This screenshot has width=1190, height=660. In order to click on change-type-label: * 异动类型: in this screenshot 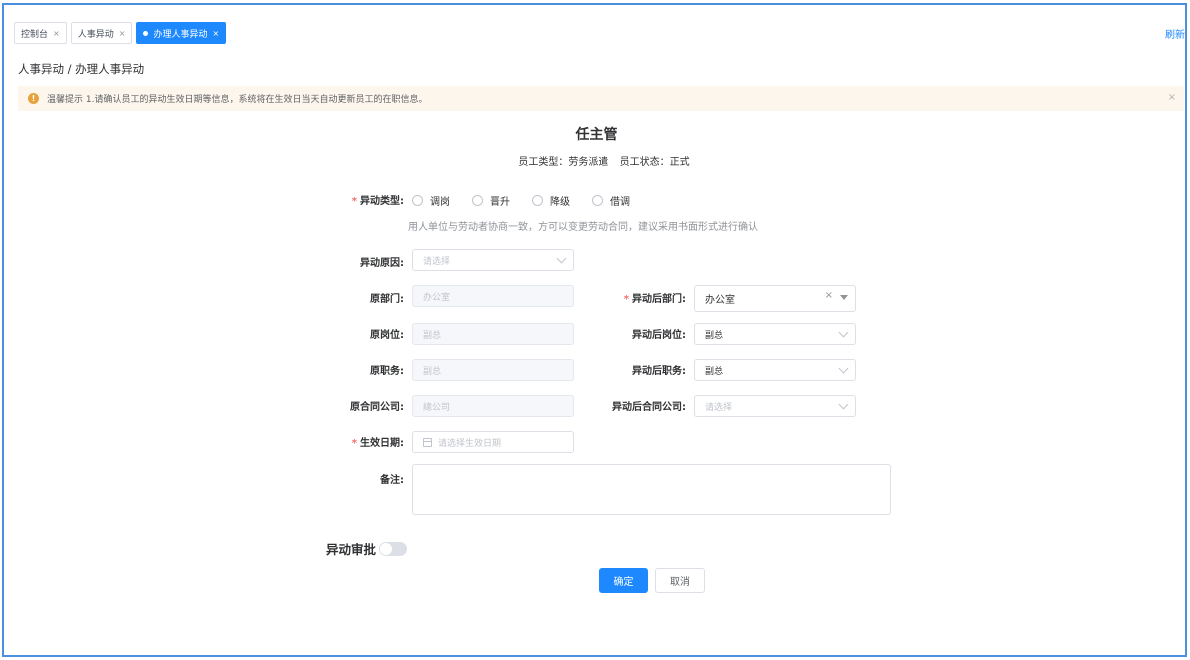, I will do `click(377, 201)`.